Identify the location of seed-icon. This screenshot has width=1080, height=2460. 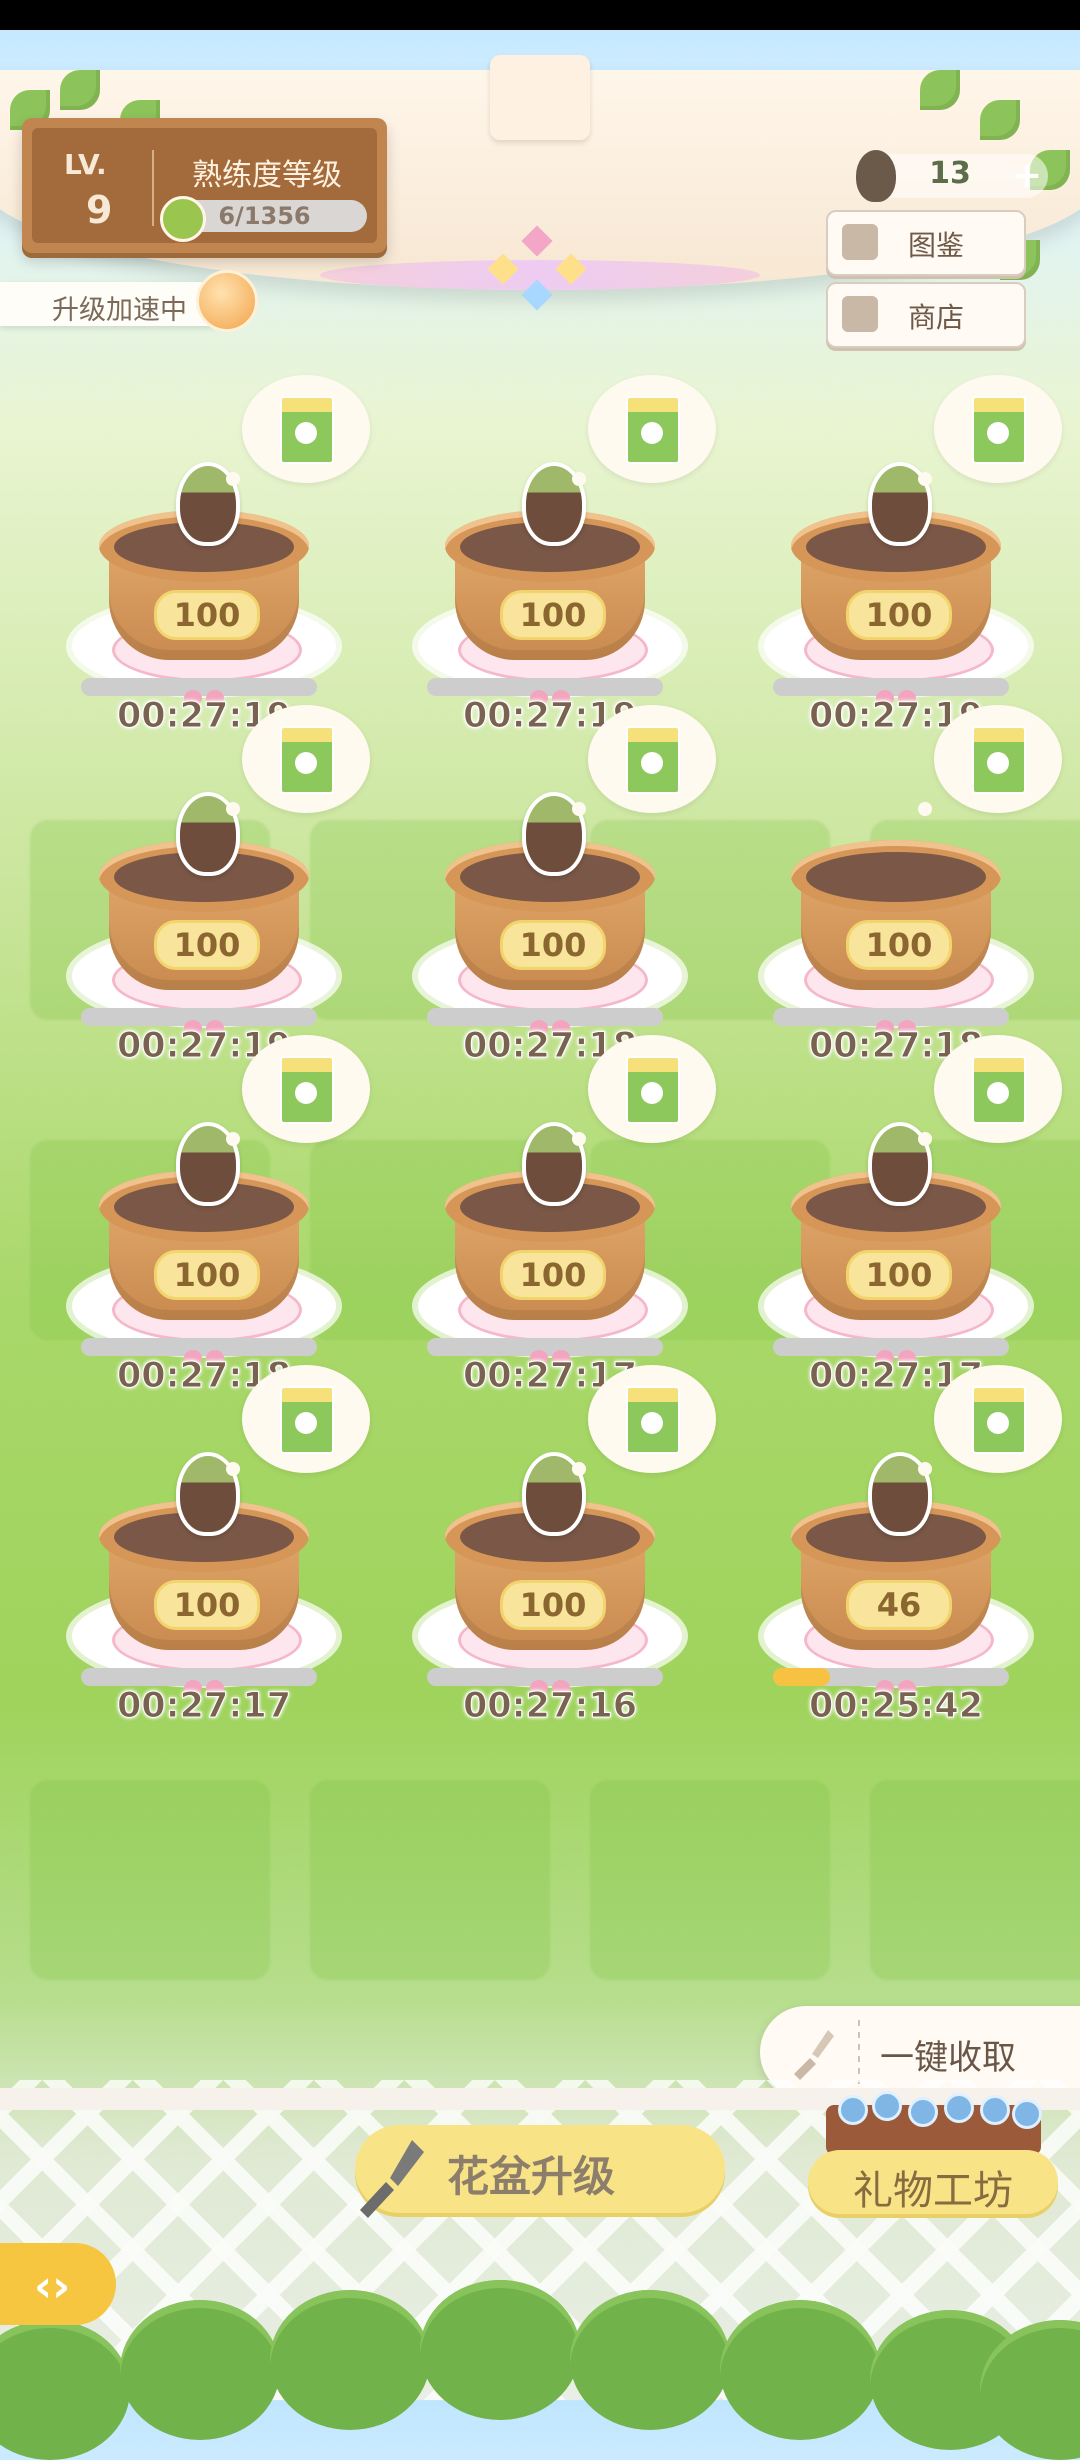
(876, 176).